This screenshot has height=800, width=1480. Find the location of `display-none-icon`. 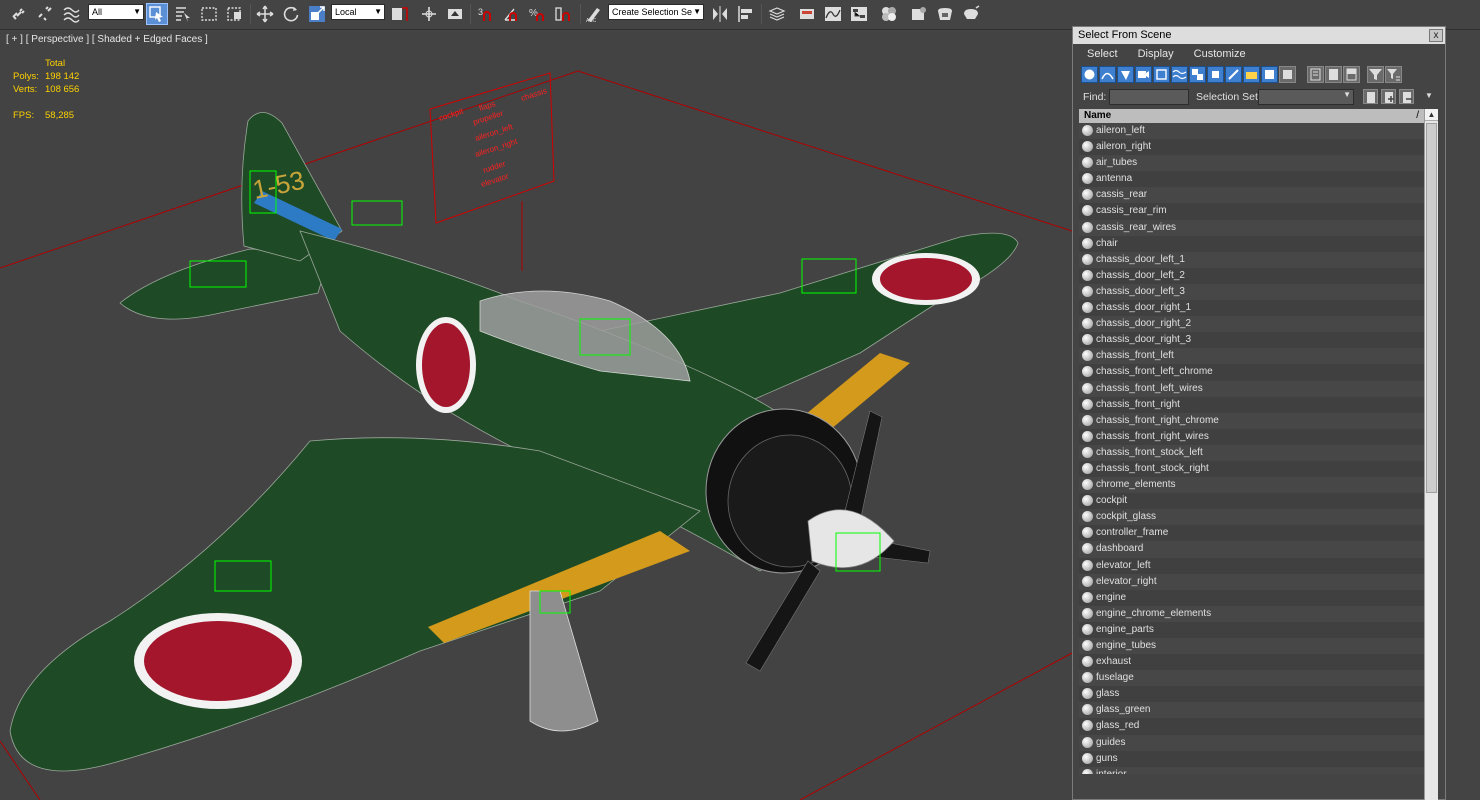

display-none-icon is located at coordinates (1333, 74).